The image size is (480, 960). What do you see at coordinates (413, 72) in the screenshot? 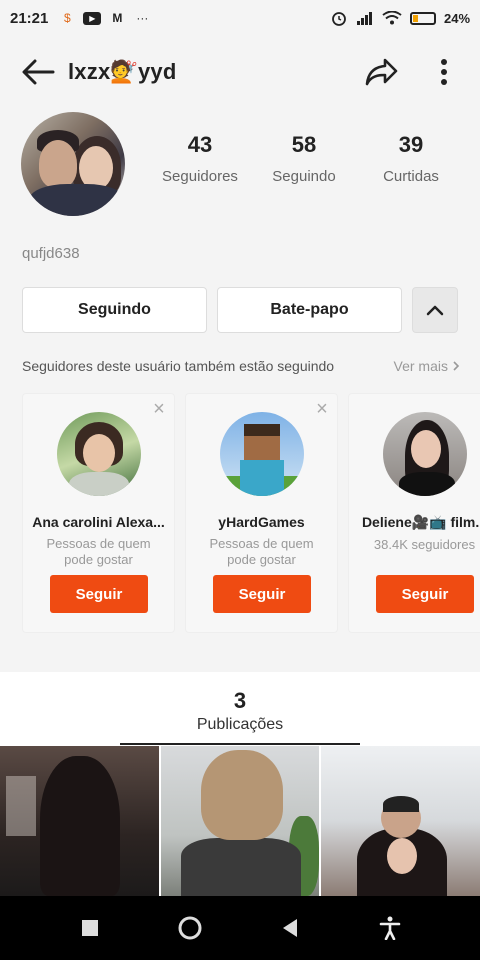
I see `header-actions` at bounding box center [413, 72].